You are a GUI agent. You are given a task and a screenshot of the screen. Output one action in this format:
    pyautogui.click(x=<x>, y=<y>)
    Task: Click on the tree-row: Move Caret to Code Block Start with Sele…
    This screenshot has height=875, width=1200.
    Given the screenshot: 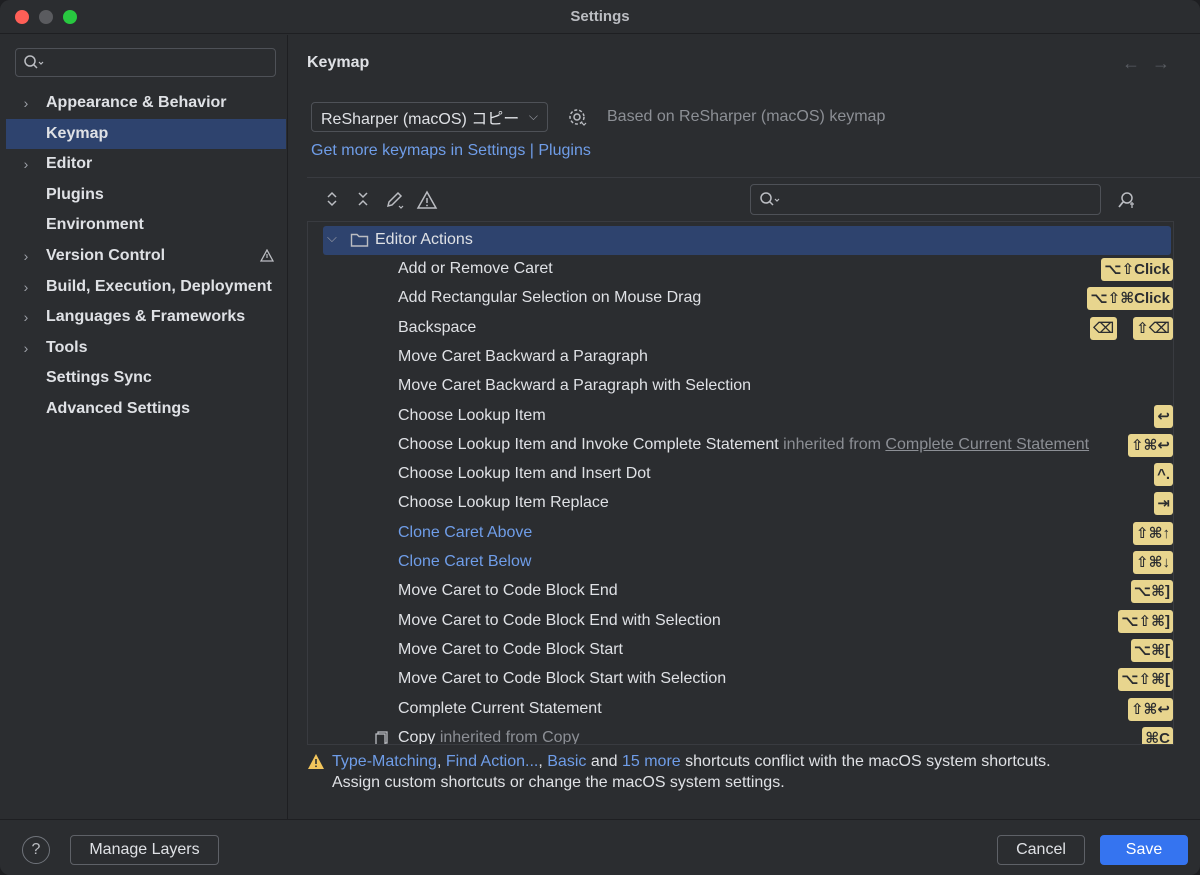 What is the action you would take?
    pyautogui.click(x=740, y=679)
    